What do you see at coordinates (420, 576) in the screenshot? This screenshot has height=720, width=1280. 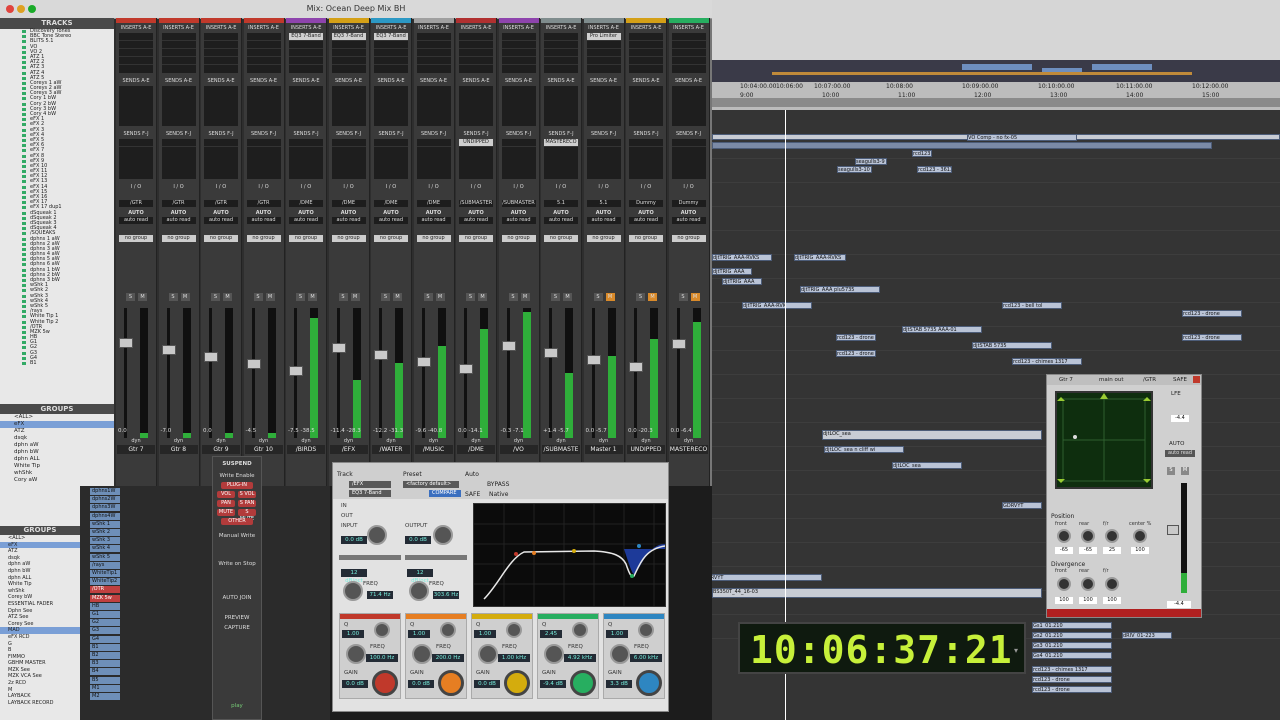 I see `lpf-slope-value: 12 dB/oct` at bounding box center [420, 576].